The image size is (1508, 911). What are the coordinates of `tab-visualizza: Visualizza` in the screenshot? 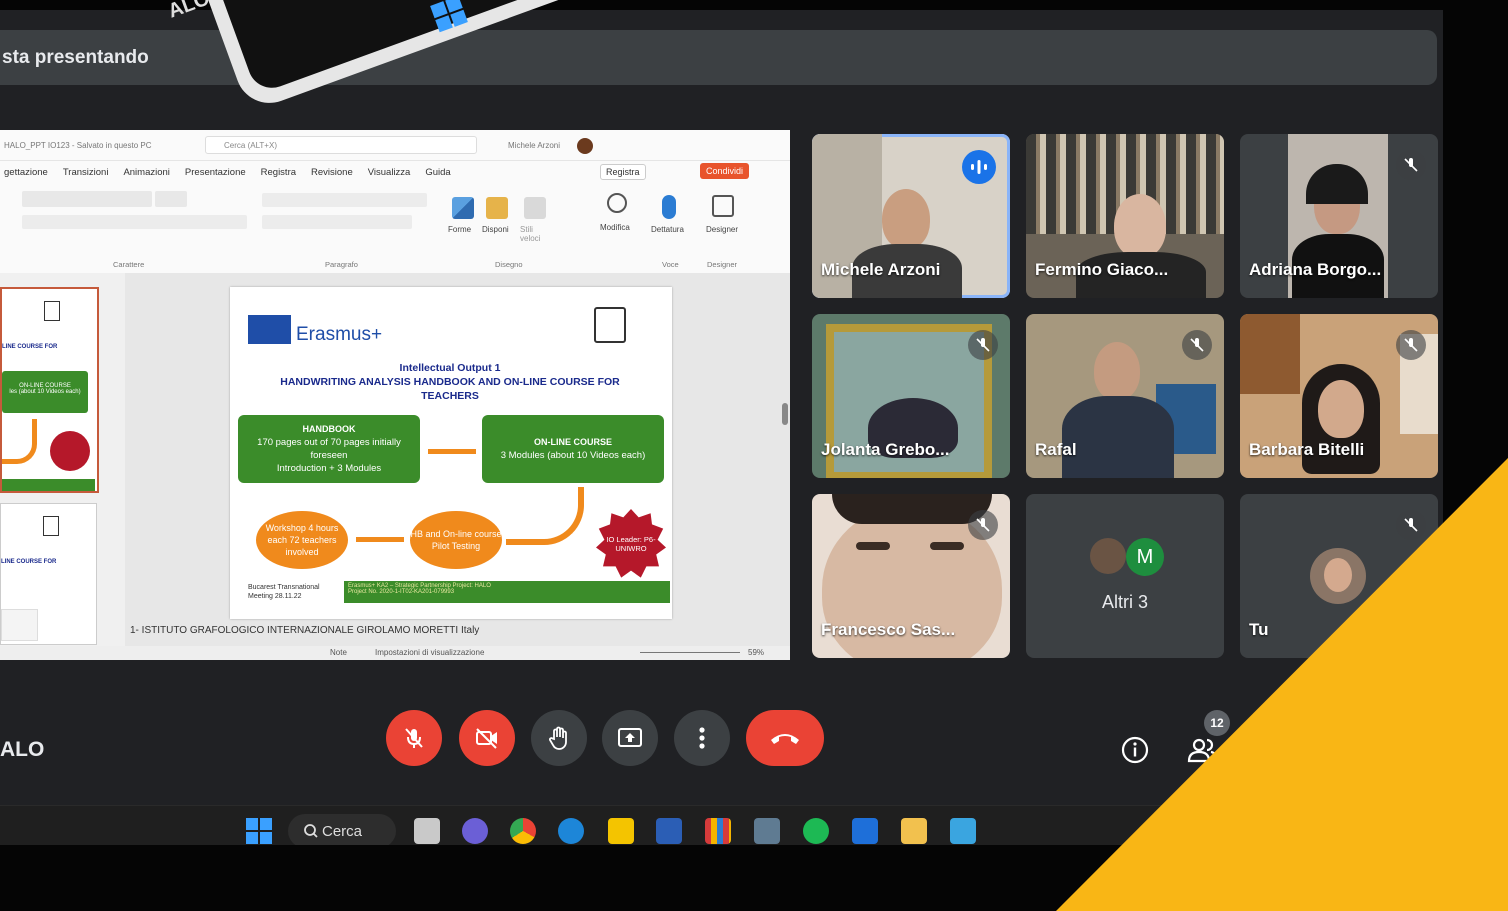 It's located at (389, 172).